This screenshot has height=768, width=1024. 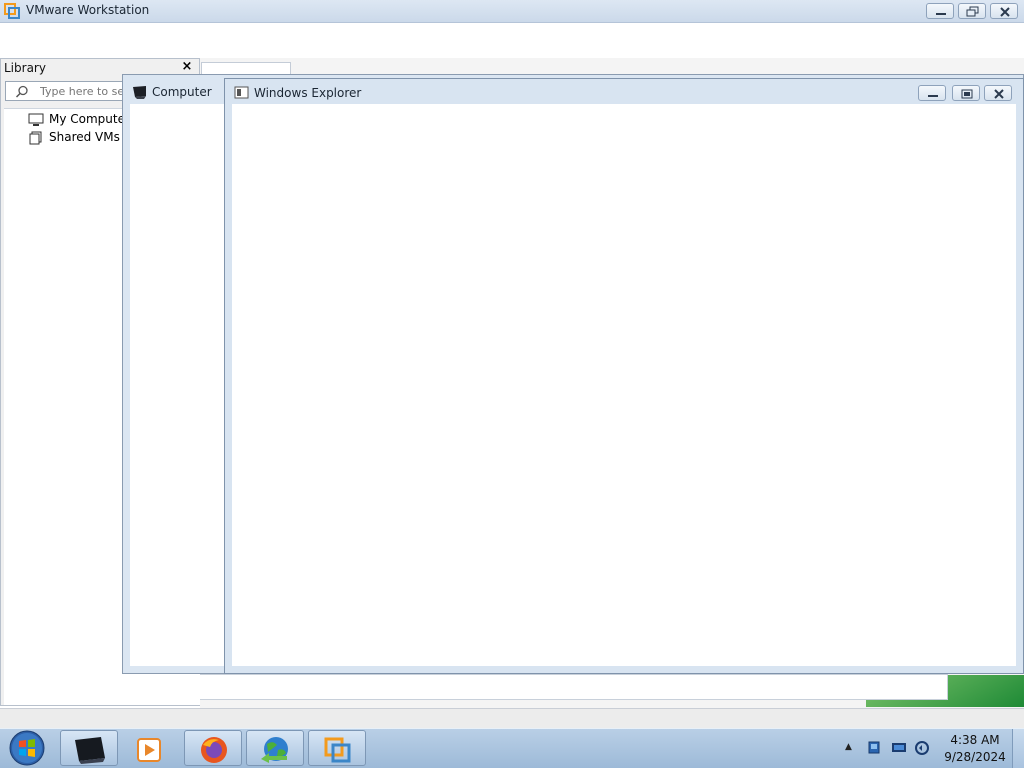 What do you see at coordinates (182, 92) in the screenshot?
I see `computer-window-title: Computer` at bounding box center [182, 92].